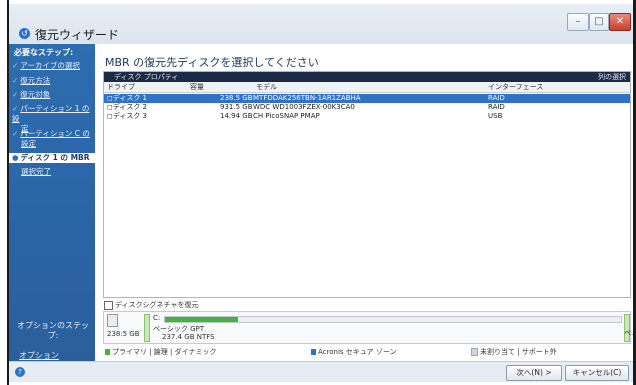  I want to click on partition-size: 237.4 GB NTFS, so click(188, 337).